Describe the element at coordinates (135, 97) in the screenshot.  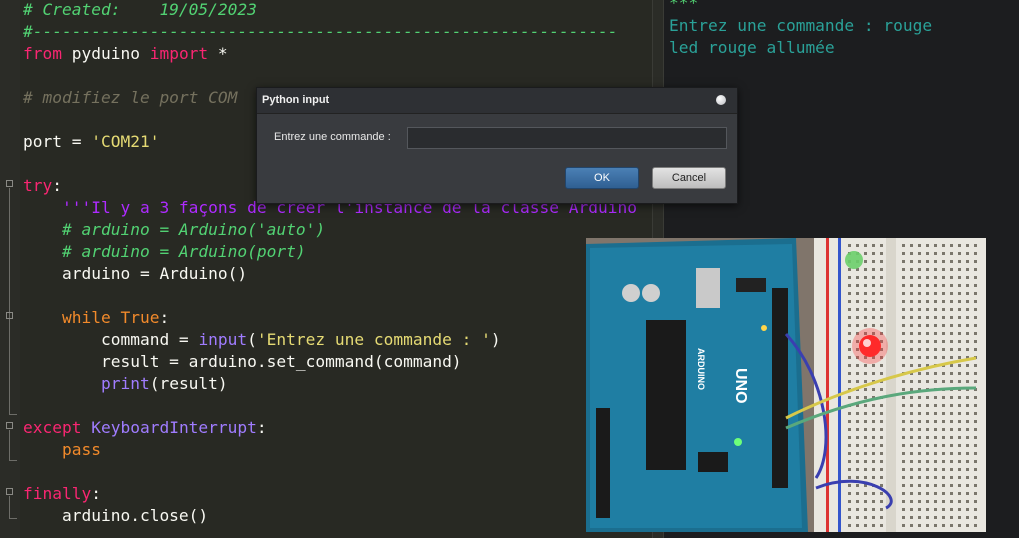
I see `comment-port: # modifiez le port COM` at that location.